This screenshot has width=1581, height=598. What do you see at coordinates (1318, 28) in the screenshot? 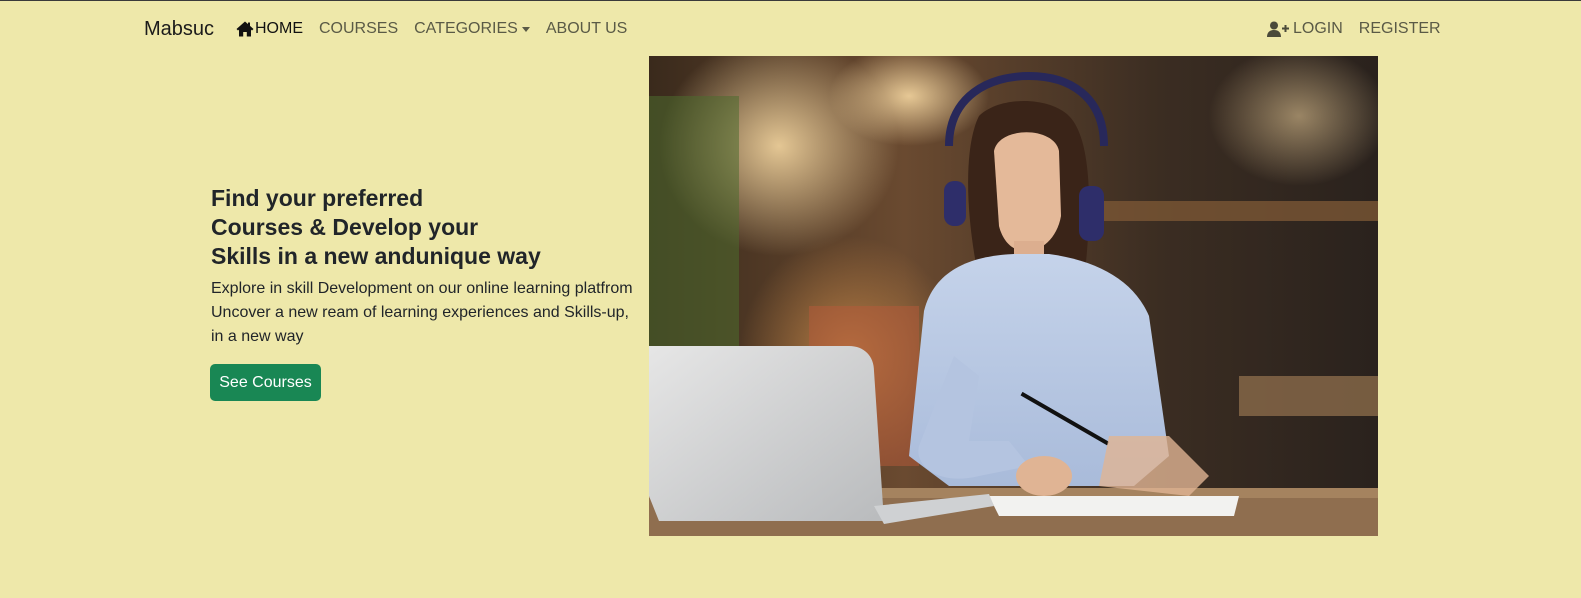
I see `nav-login-label: LOGIN` at bounding box center [1318, 28].